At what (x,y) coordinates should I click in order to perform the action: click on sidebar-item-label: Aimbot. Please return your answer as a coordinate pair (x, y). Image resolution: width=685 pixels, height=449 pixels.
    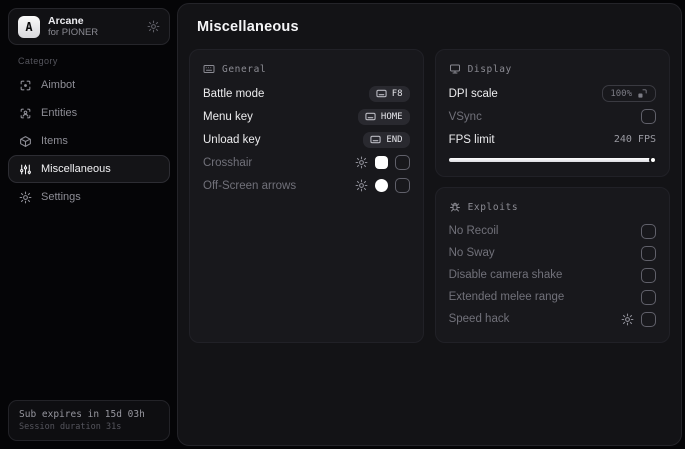
    Looking at the image, I should click on (58, 85).